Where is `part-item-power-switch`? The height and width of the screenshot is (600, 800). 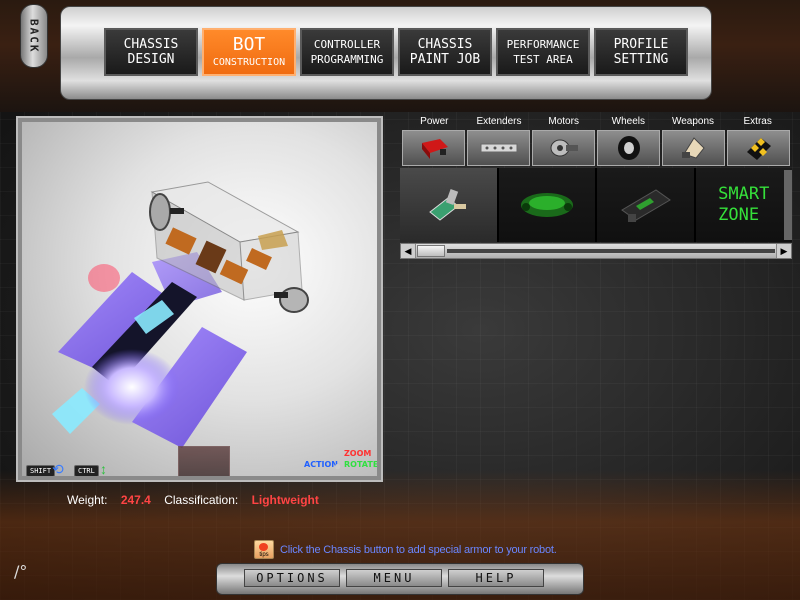 part-item-power-switch is located at coordinates (448, 205).